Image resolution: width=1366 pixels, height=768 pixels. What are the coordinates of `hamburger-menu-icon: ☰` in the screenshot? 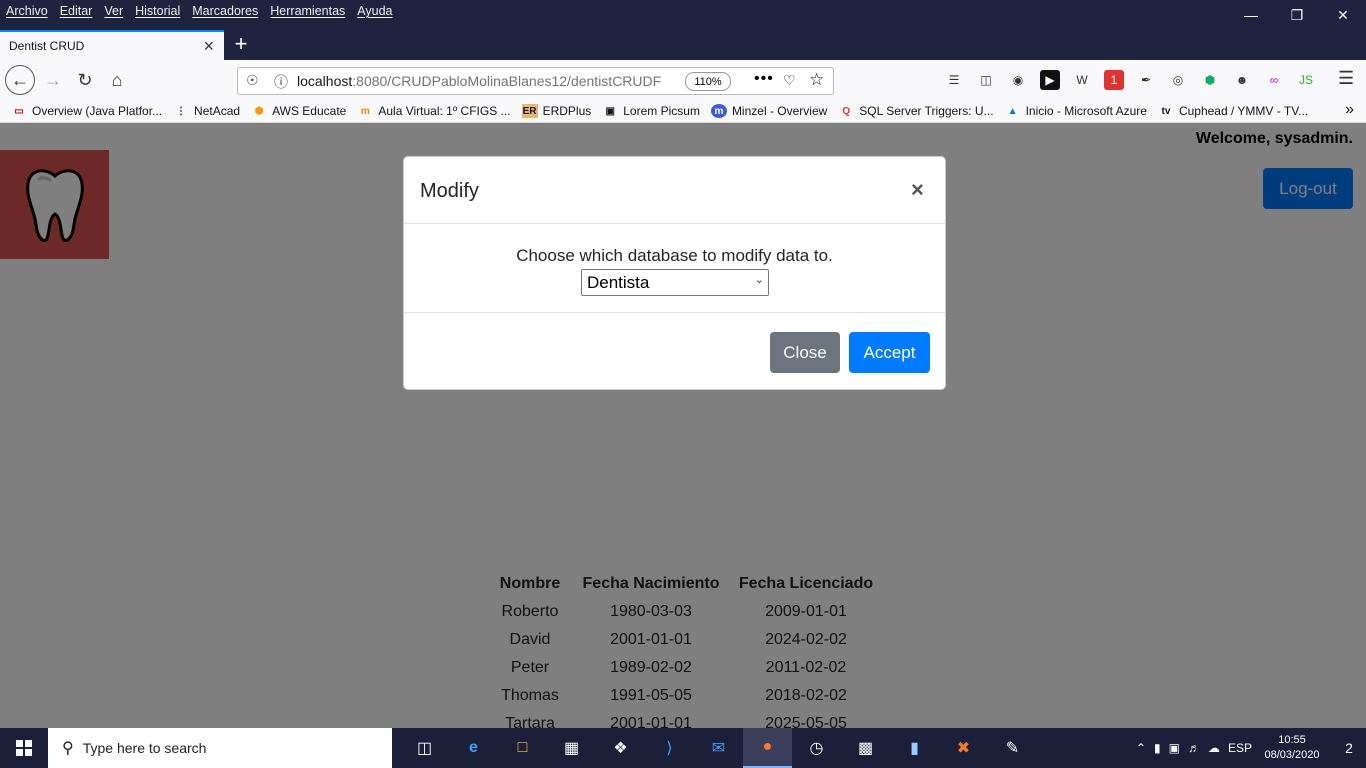 It's located at (1346, 78).